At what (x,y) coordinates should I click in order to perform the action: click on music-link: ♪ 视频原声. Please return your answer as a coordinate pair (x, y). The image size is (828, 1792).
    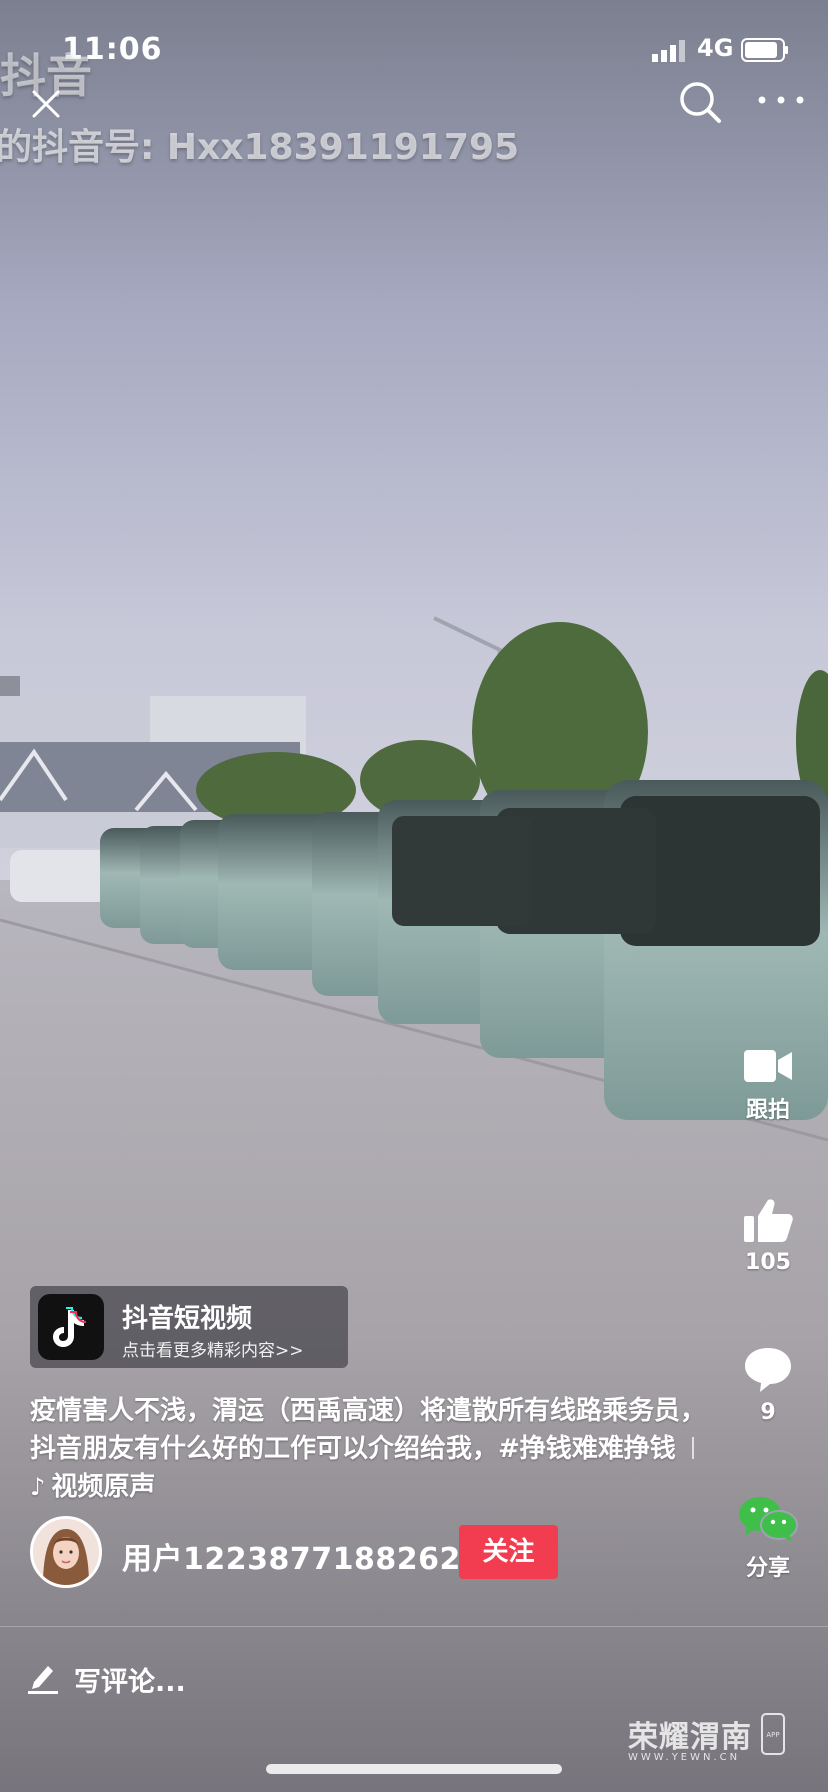
    Looking at the image, I should click on (92, 1487).